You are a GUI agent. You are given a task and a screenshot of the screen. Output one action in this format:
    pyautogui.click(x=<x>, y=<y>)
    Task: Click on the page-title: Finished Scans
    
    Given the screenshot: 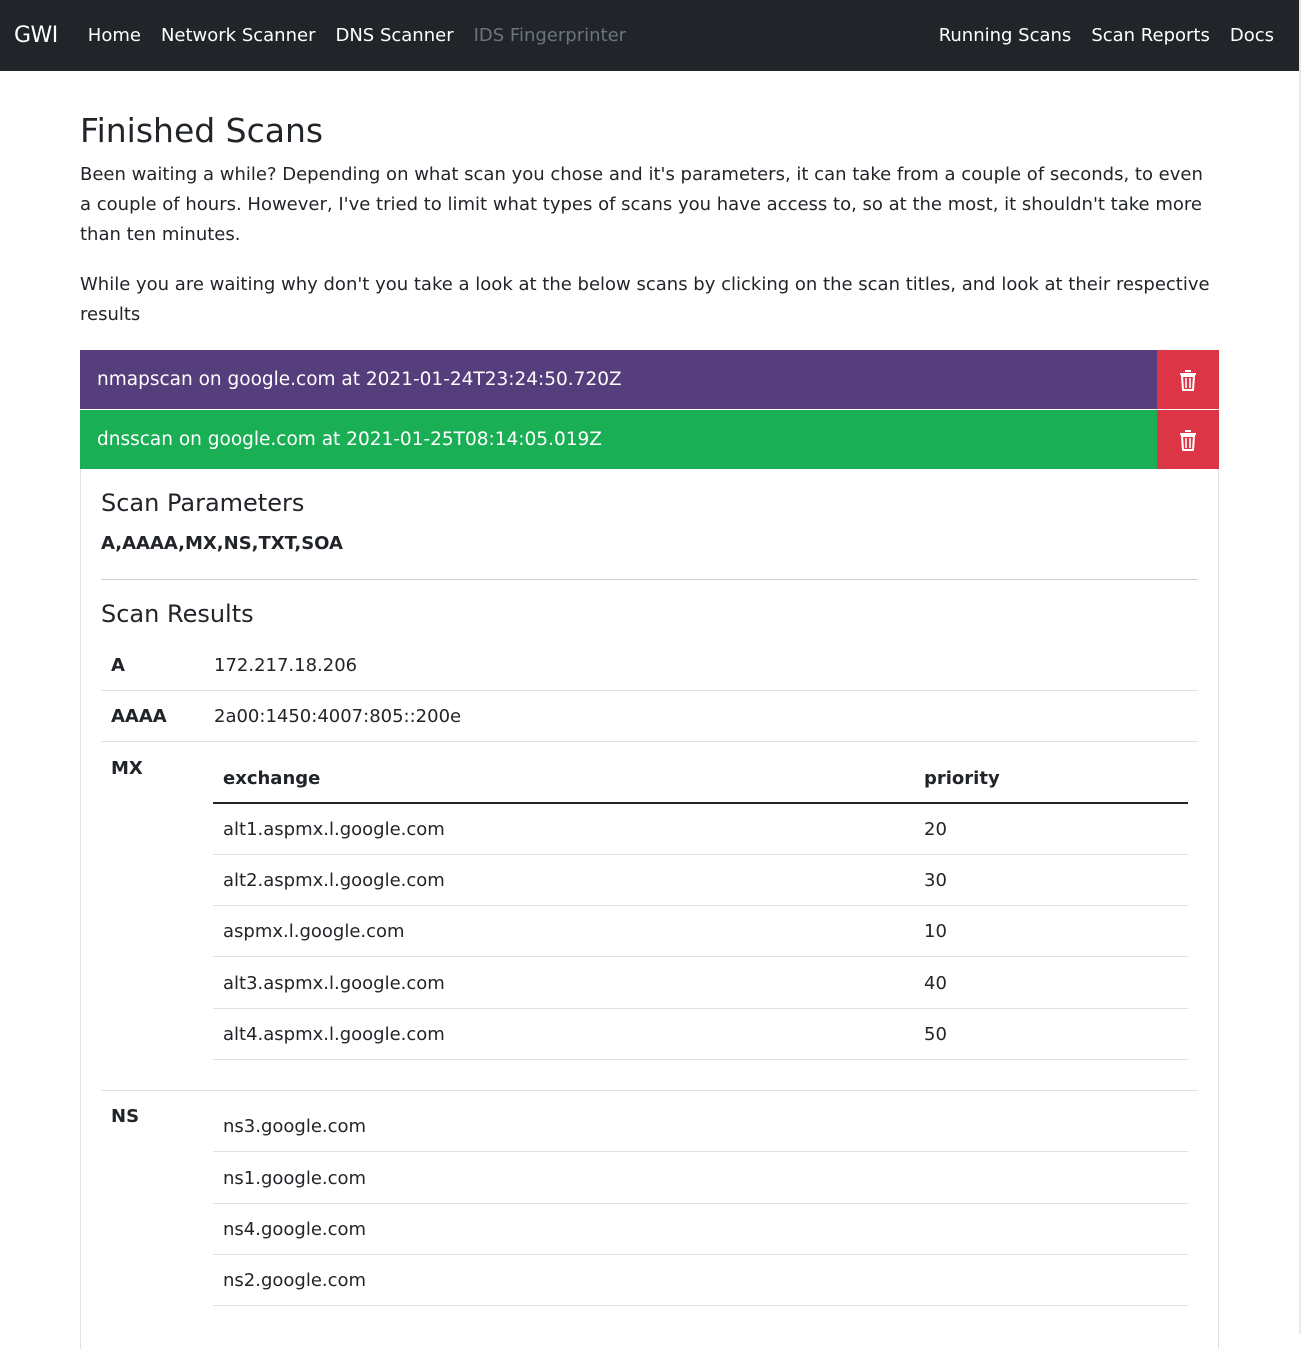 What is the action you would take?
    pyautogui.click(x=202, y=130)
    